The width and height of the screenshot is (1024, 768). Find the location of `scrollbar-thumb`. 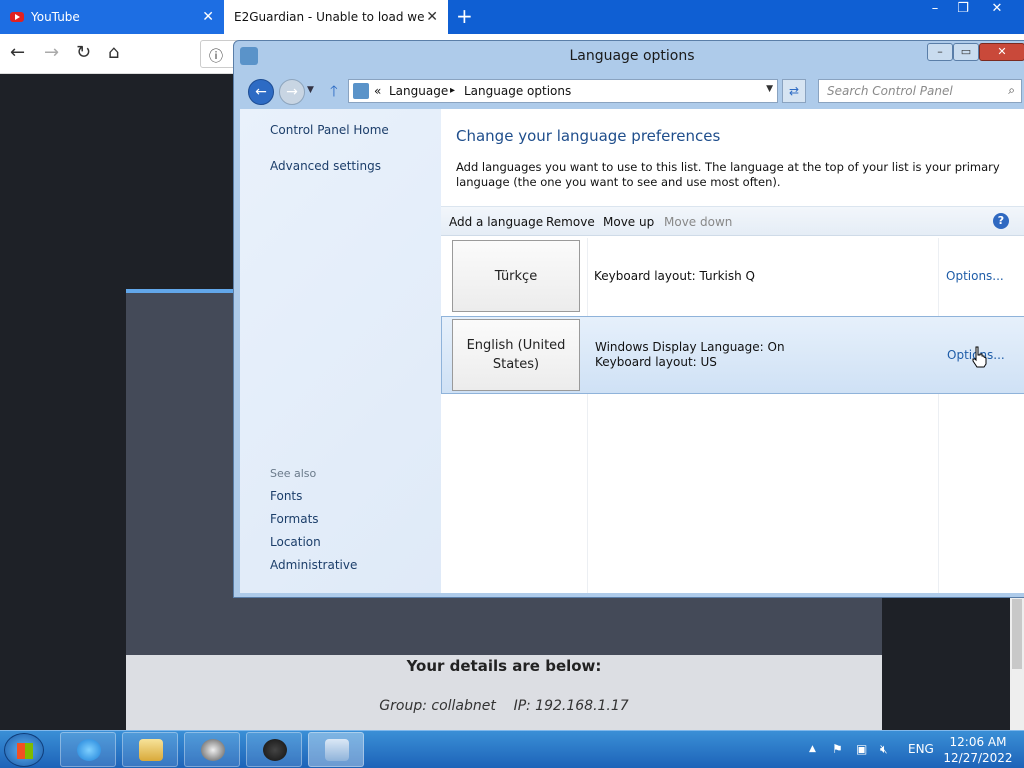

scrollbar-thumb is located at coordinates (1017, 634).